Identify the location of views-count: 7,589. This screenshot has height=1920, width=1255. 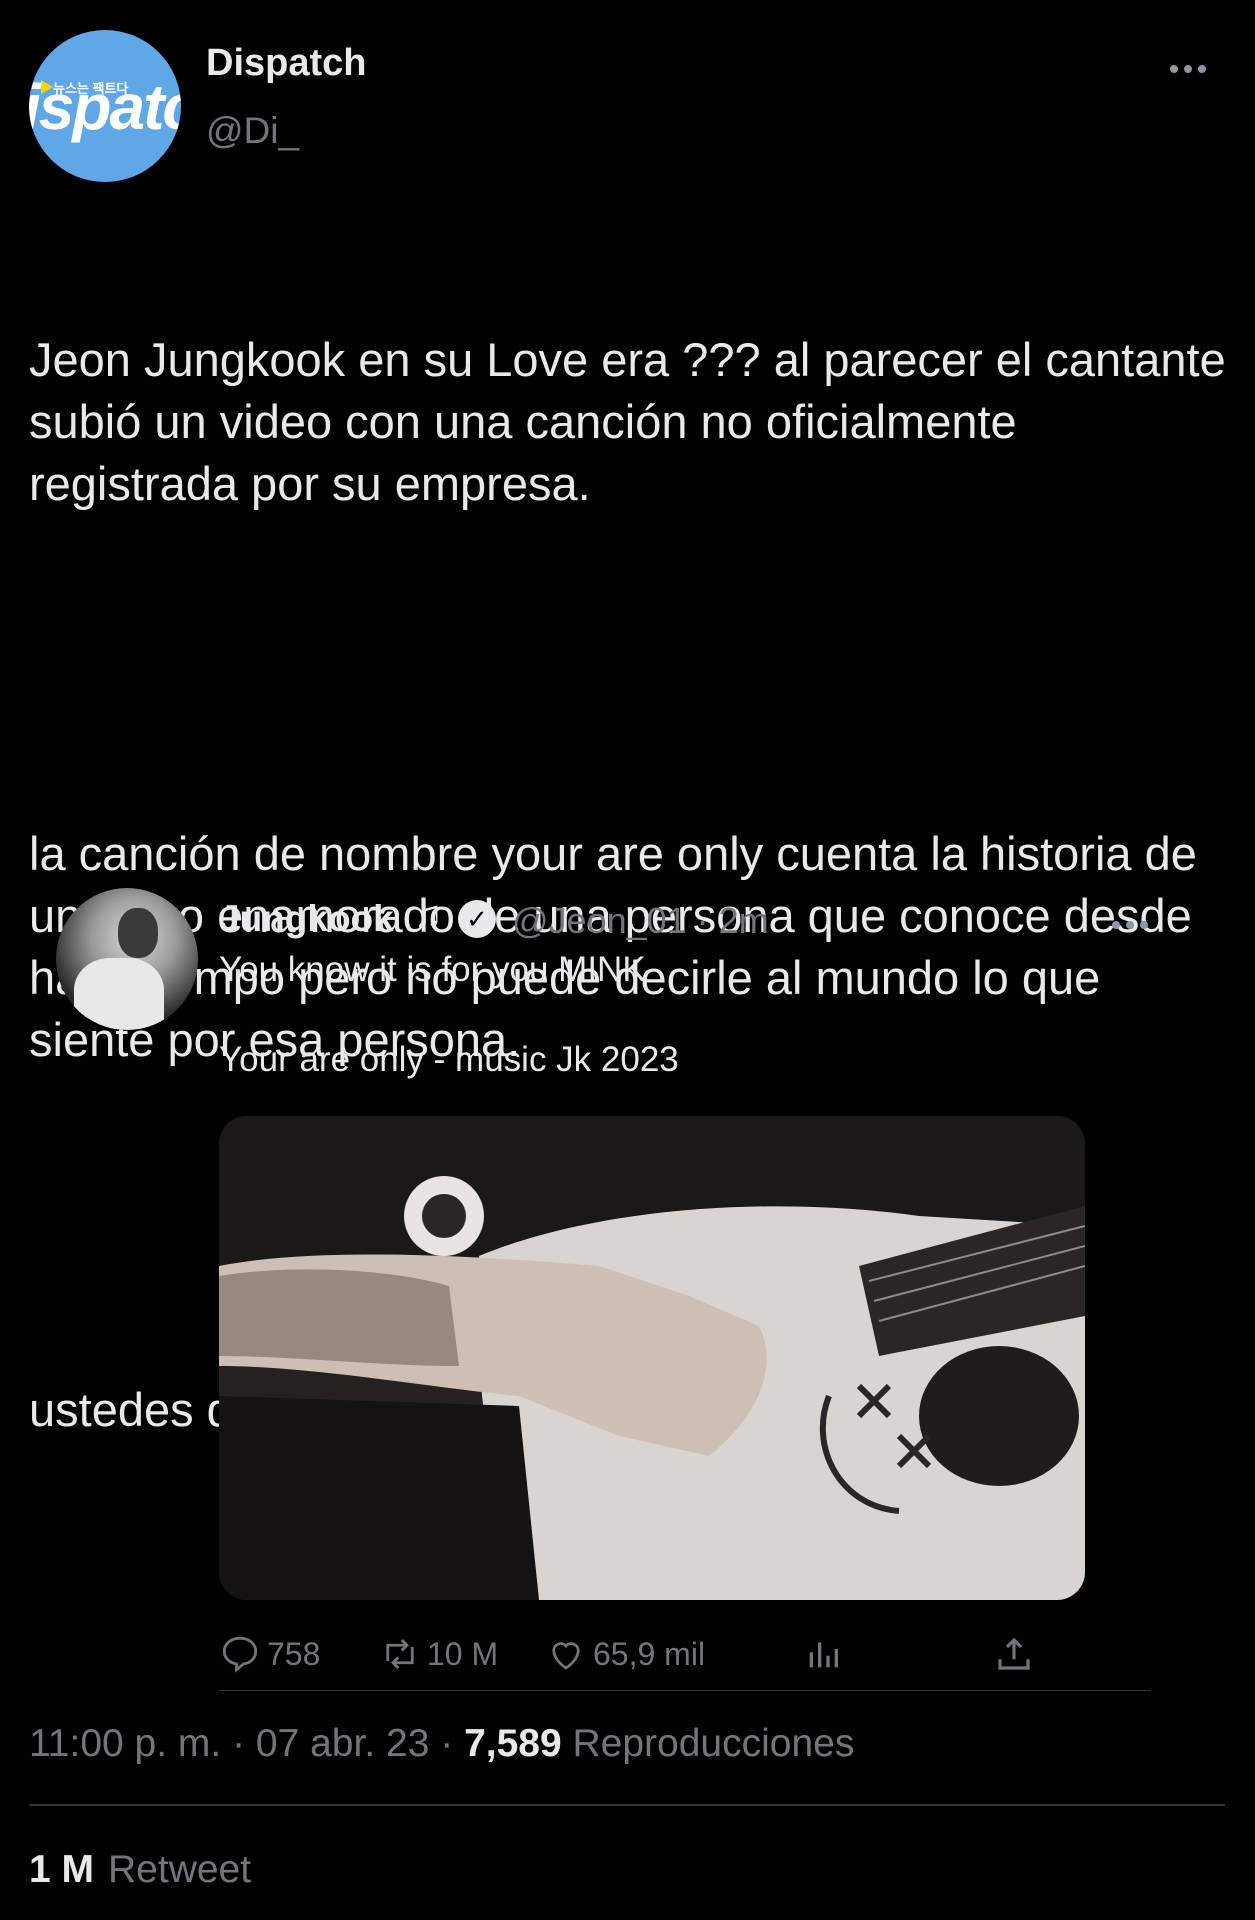
(513, 1743).